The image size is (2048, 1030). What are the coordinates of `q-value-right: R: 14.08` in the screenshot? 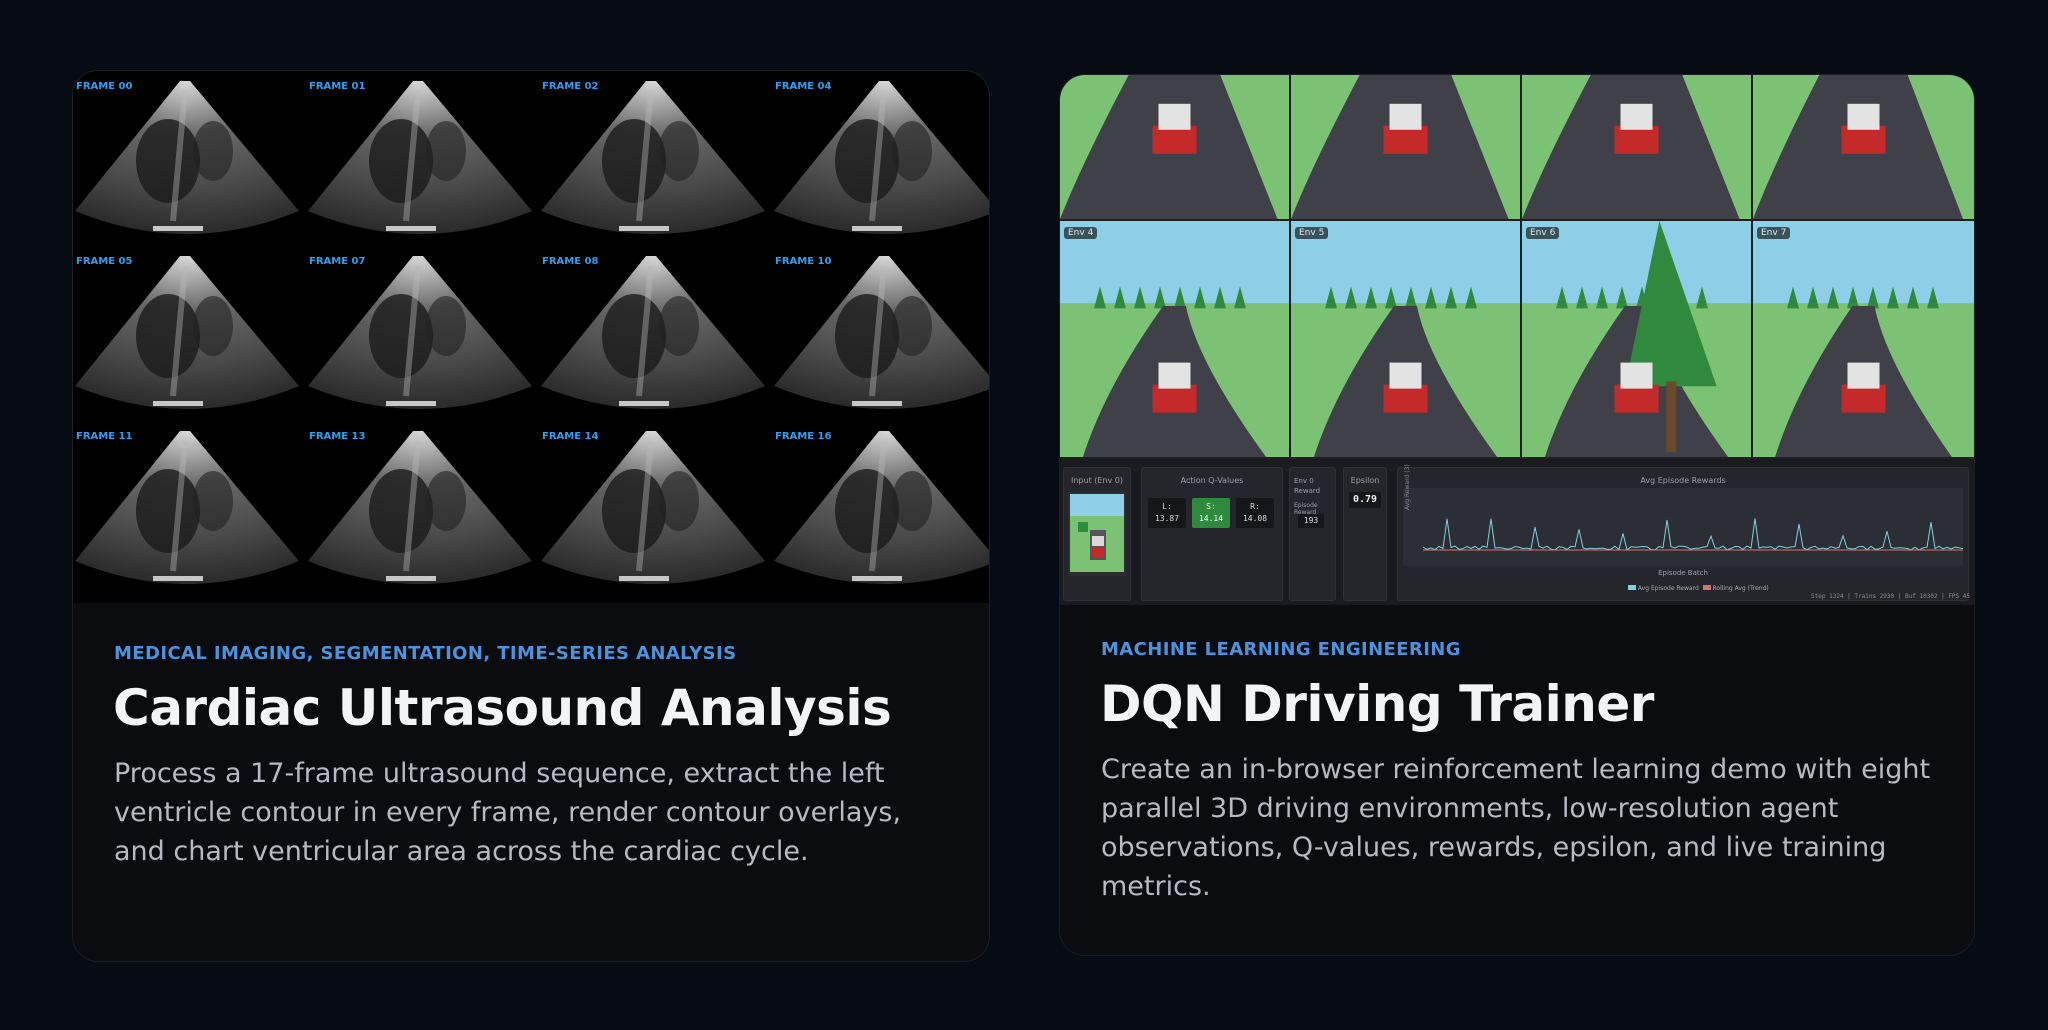 It's located at (1255, 513).